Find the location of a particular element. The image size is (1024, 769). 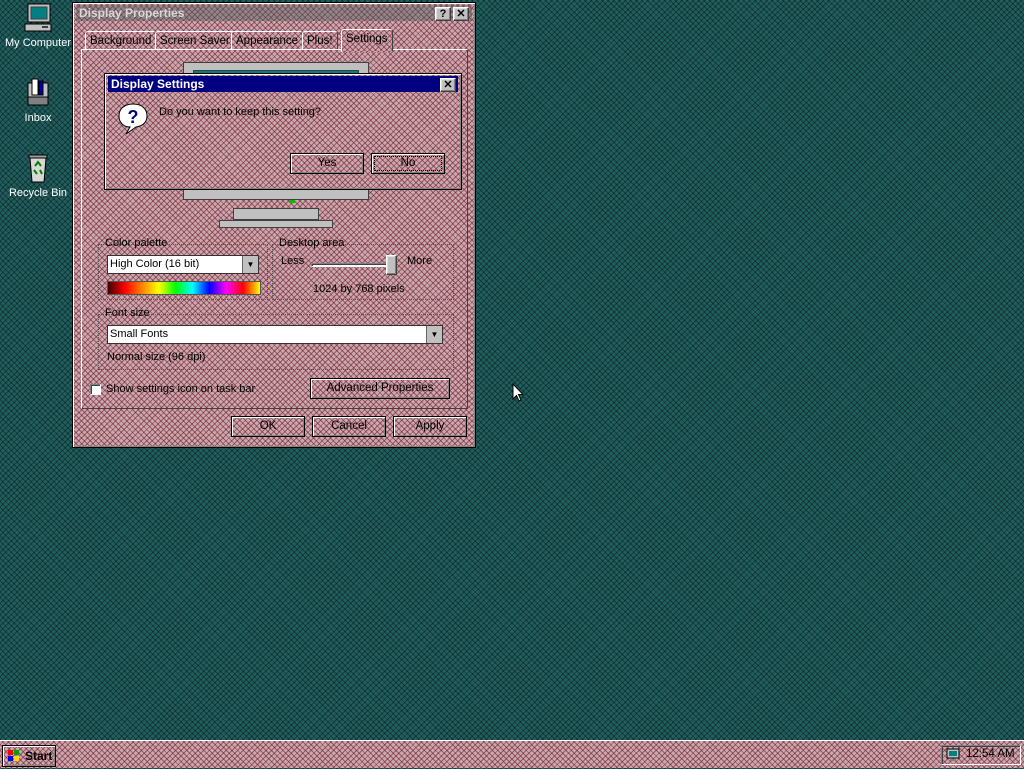

desktop-icon-label: My Computer is located at coordinates (38, 43).